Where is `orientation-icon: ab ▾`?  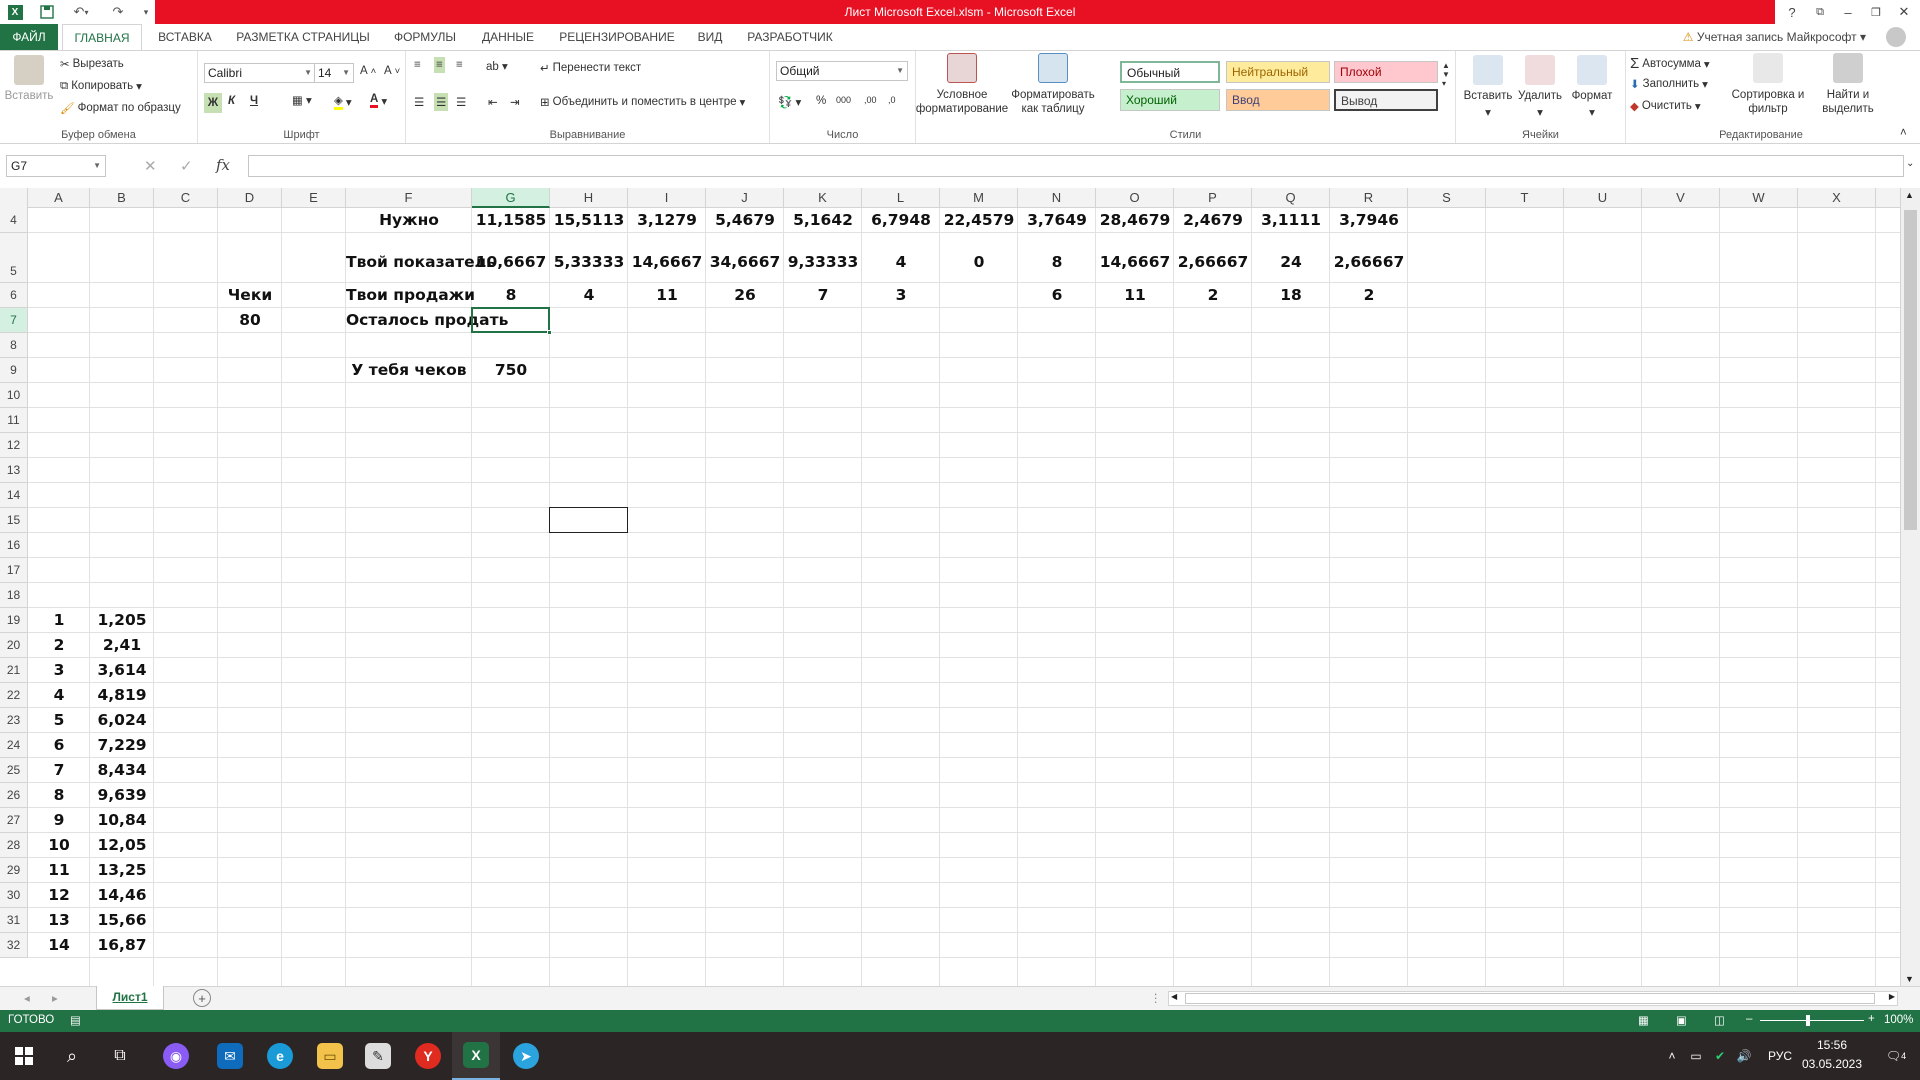 orientation-icon: ab ▾ is located at coordinates (497, 66).